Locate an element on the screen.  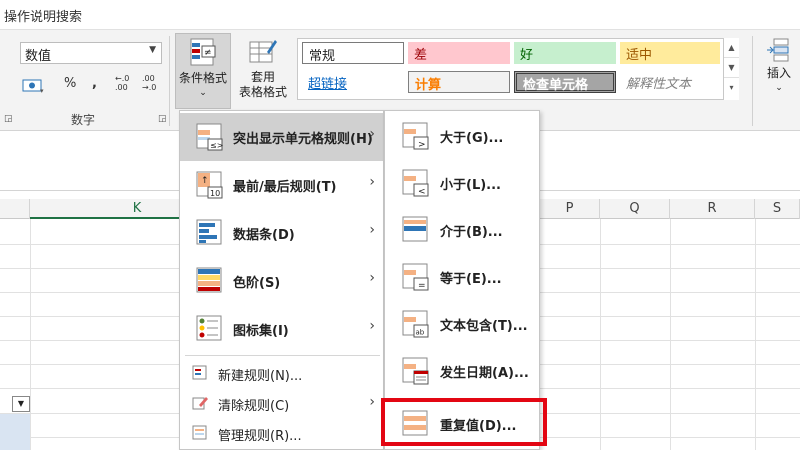
color-scales-icon is located at coordinates (209, 280).